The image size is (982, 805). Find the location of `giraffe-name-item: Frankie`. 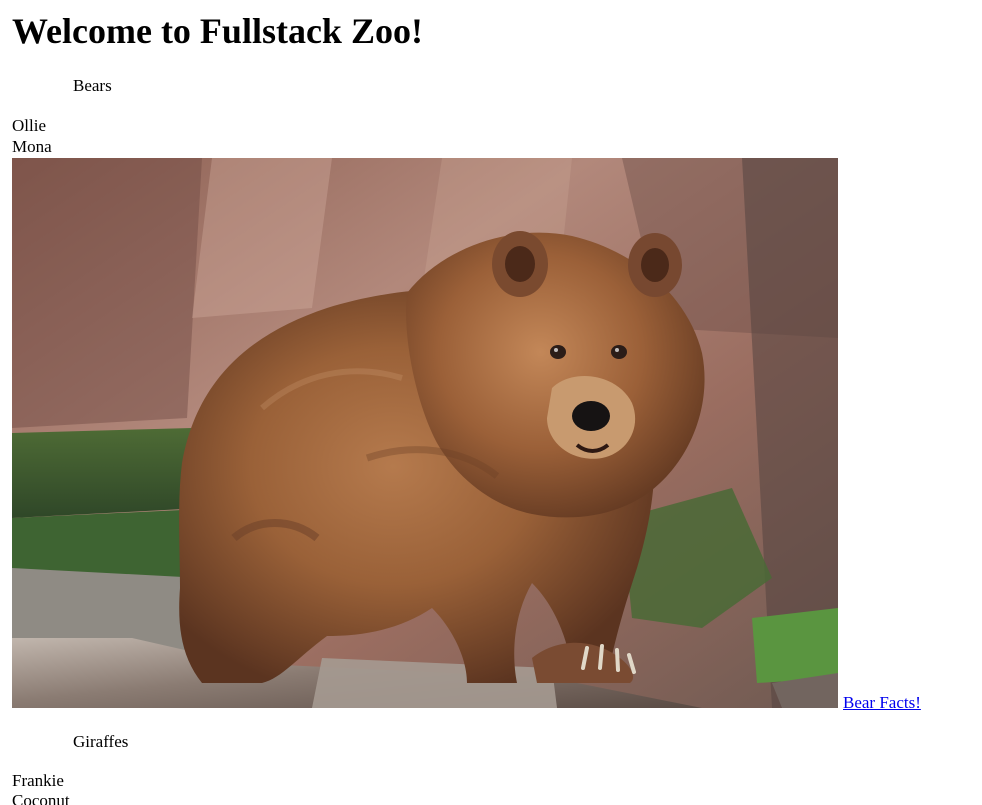

giraffe-name-item: Frankie is located at coordinates (38, 780).